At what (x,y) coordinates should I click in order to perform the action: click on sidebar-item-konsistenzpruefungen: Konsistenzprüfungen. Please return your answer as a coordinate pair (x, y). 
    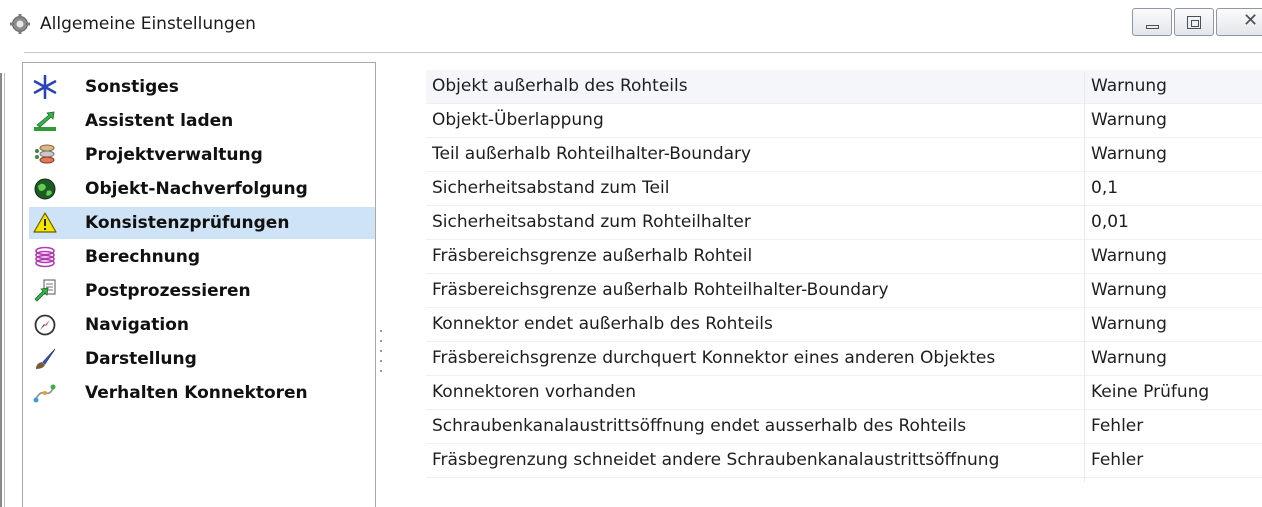
    Looking at the image, I should click on (202, 223).